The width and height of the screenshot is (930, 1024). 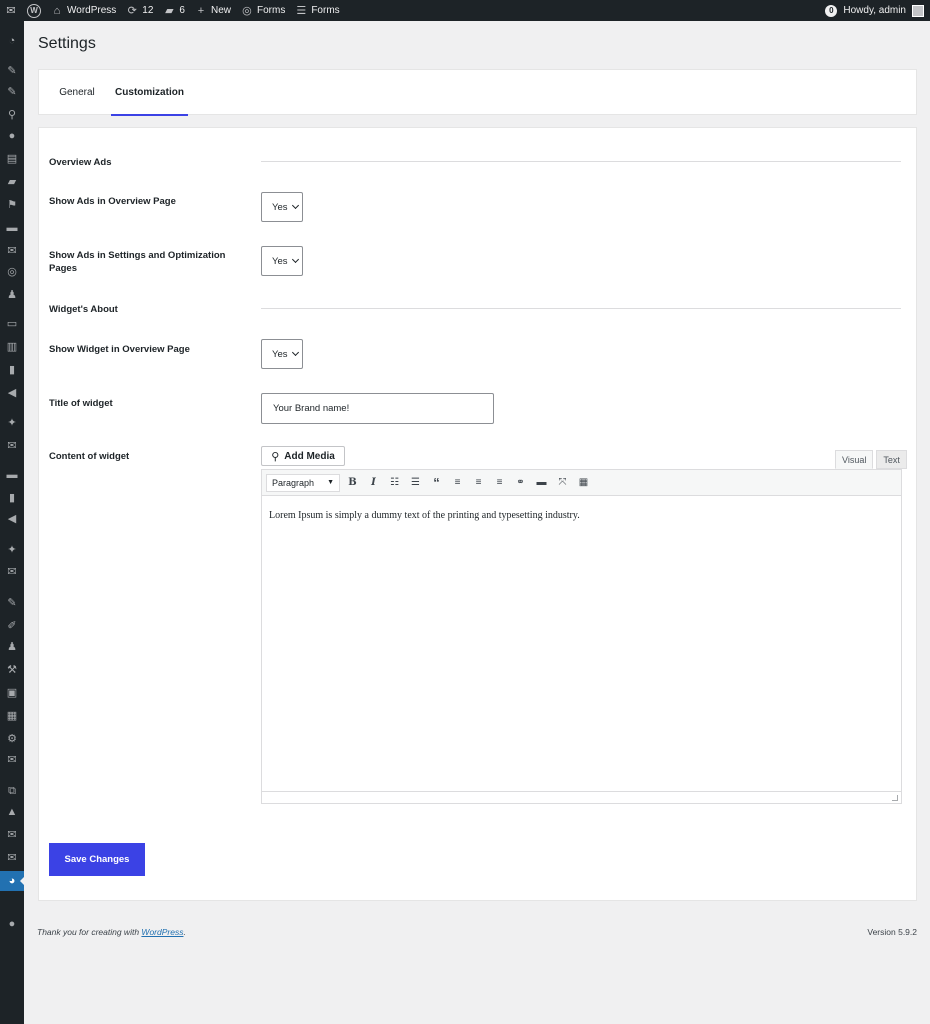 What do you see at coordinates (478, 483) in the screenshot?
I see `align-center-button: ≡` at bounding box center [478, 483].